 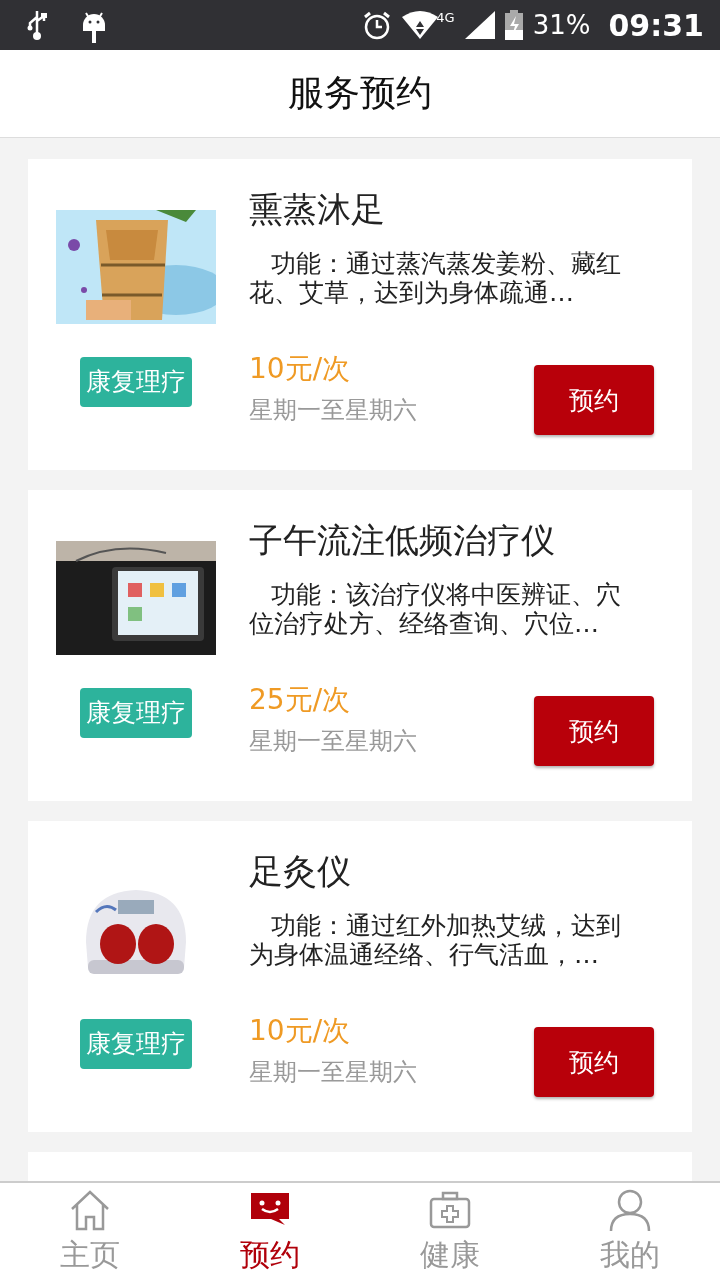 I want to click on service-title: 子午流注低频治疗仪, so click(x=402, y=540).